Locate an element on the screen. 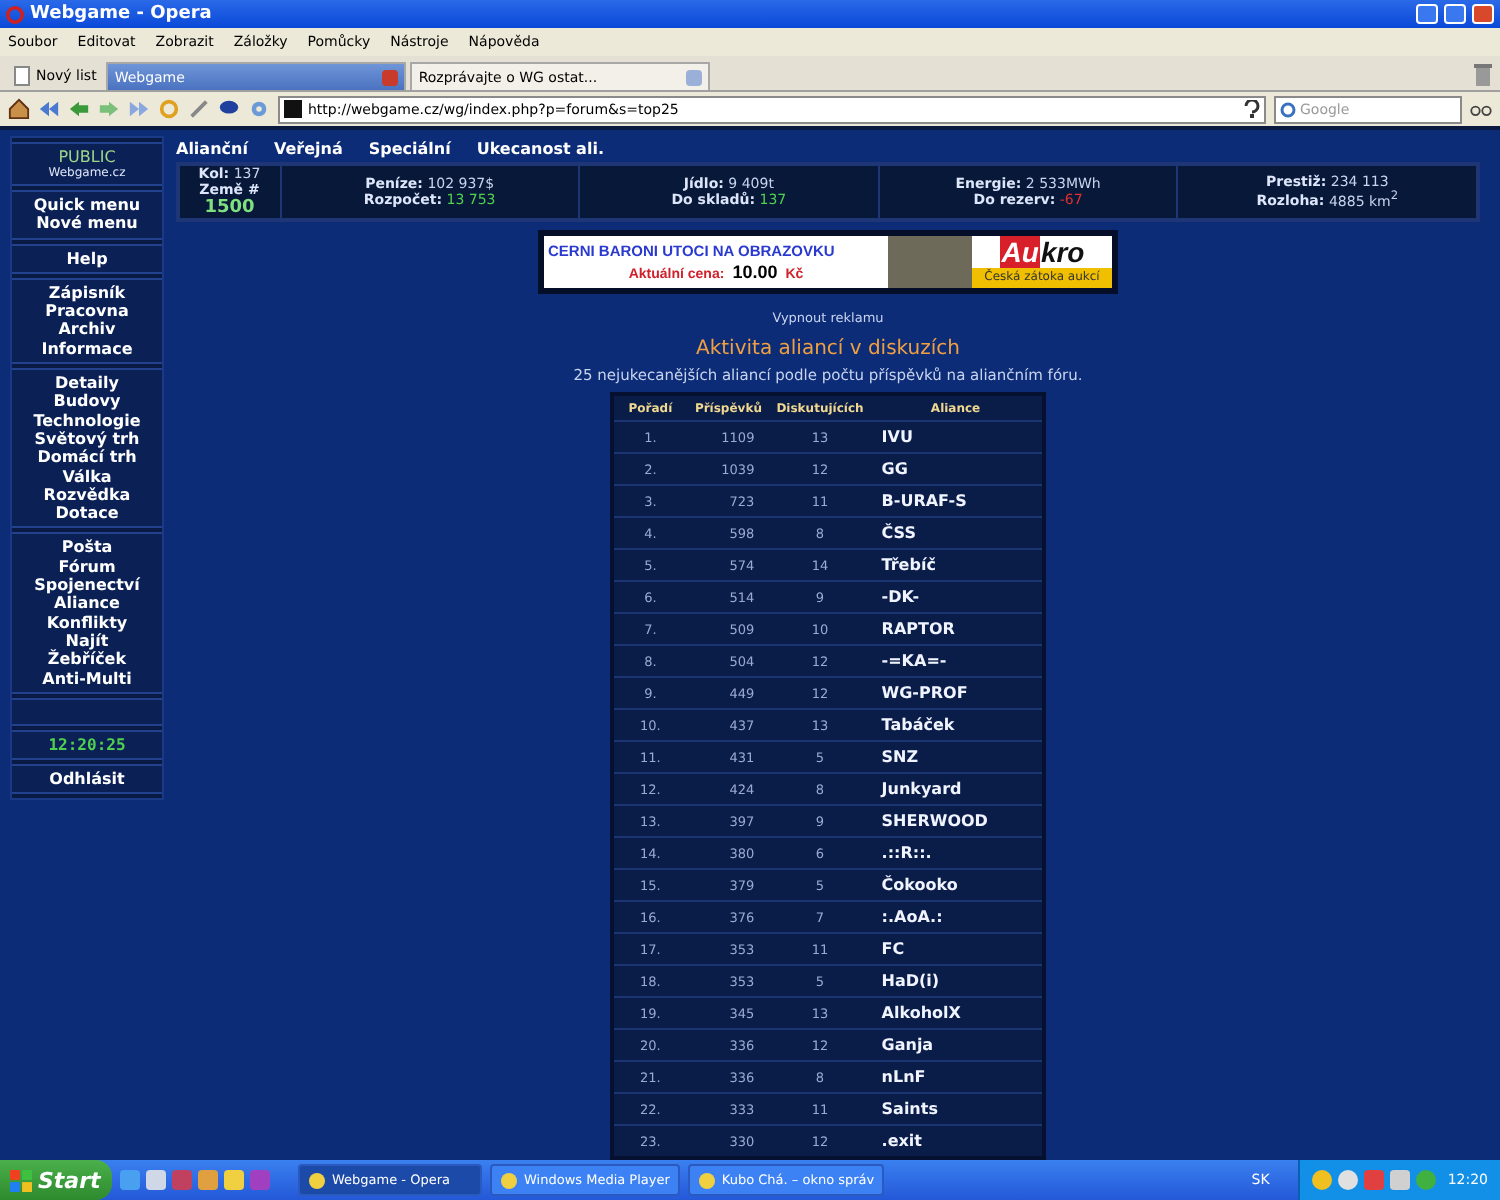 This screenshot has width=1500, height=1200. table-cell: GG is located at coordinates (956, 469).